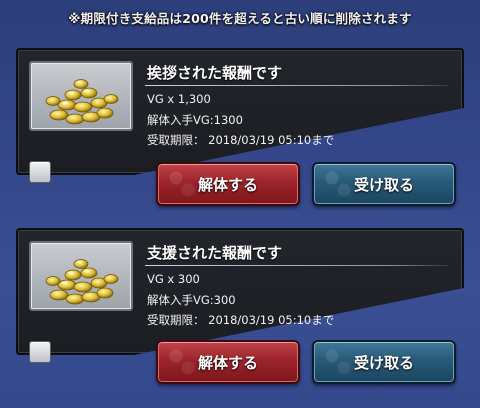  Describe the element at coordinates (173, 279) in the screenshot. I see `reward-amount: VG x 300` at that location.